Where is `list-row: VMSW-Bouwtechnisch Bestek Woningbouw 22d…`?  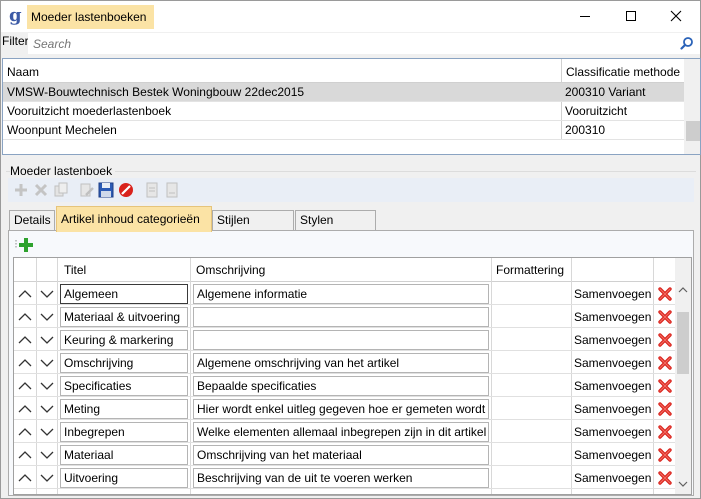
list-row: VMSW-Bouwtechnisch Bestek Woningbouw 22d… is located at coordinates (343, 92).